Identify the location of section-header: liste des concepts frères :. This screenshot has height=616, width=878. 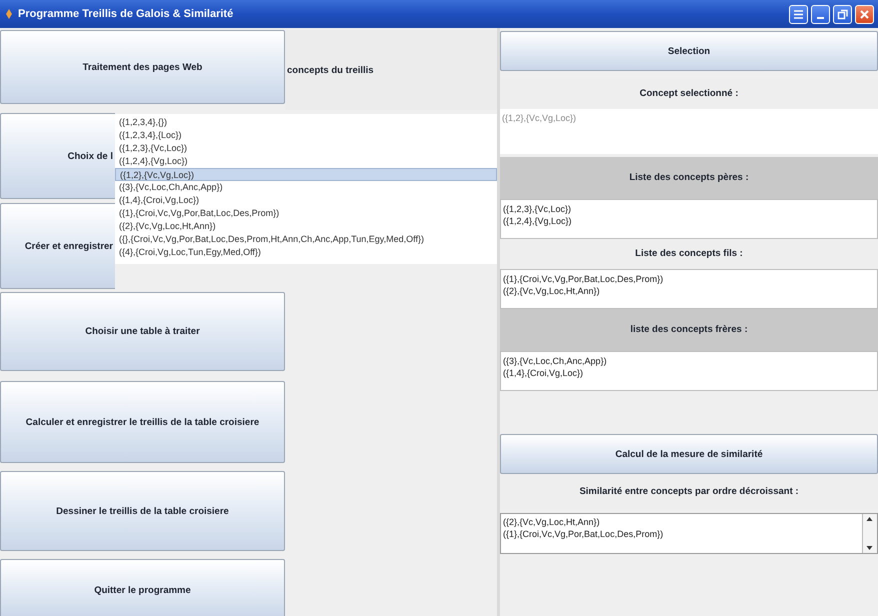
(689, 330).